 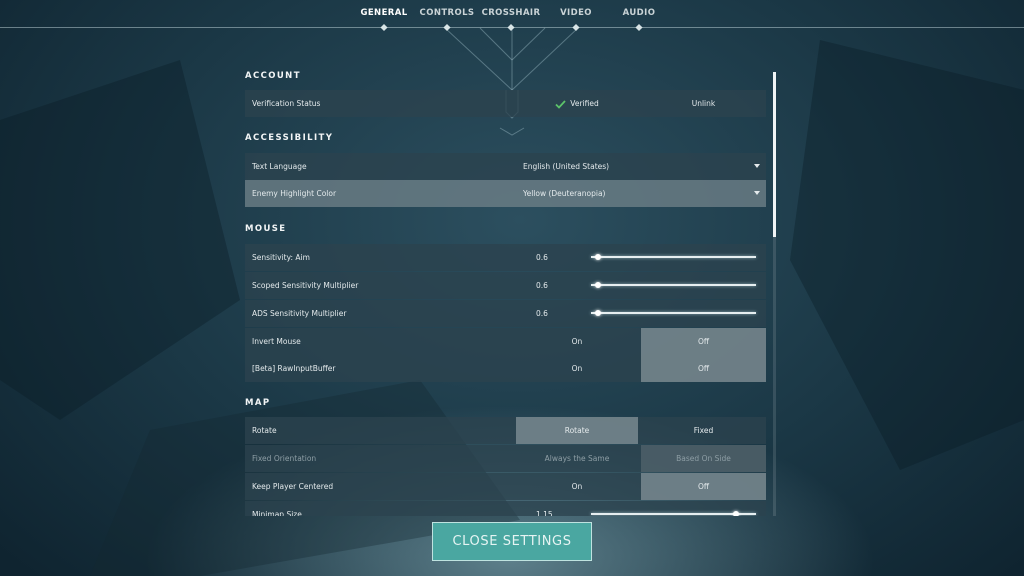 What do you see at coordinates (279, 166) in the screenshot?
I see `row-label: Text Language` at bounding box center [279, 166].